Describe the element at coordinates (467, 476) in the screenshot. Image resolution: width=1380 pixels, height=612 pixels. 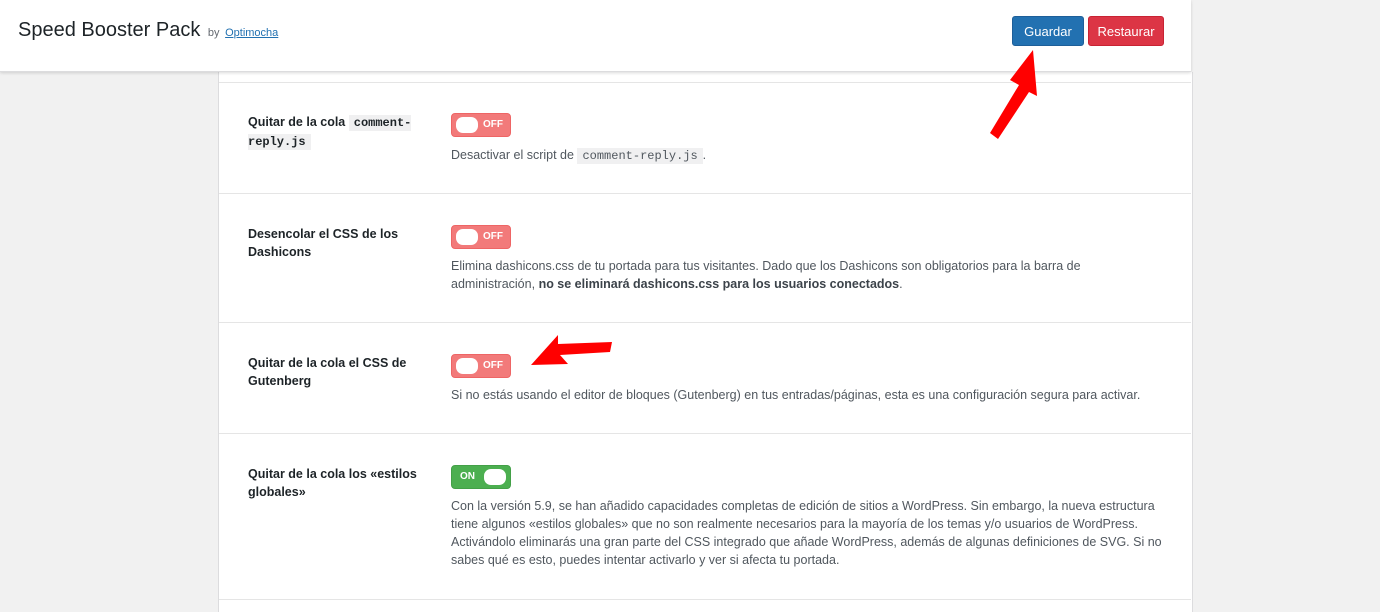
I see `toggle-state-label: ON` at that location.